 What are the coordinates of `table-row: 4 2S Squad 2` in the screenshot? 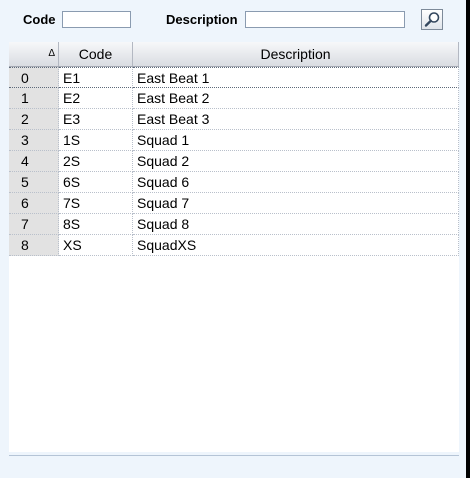 It's located at (234, 161).